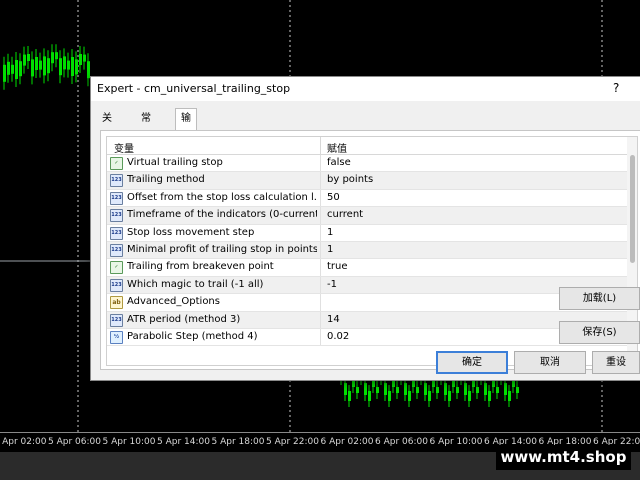 Image resolution: width=640 pixels, height=480 pixels. What do you see at coordinates (183, 442) in the screenshot?
I see `x-tick-label: 5 Apr 14:00` at bounding box center [183, 442].